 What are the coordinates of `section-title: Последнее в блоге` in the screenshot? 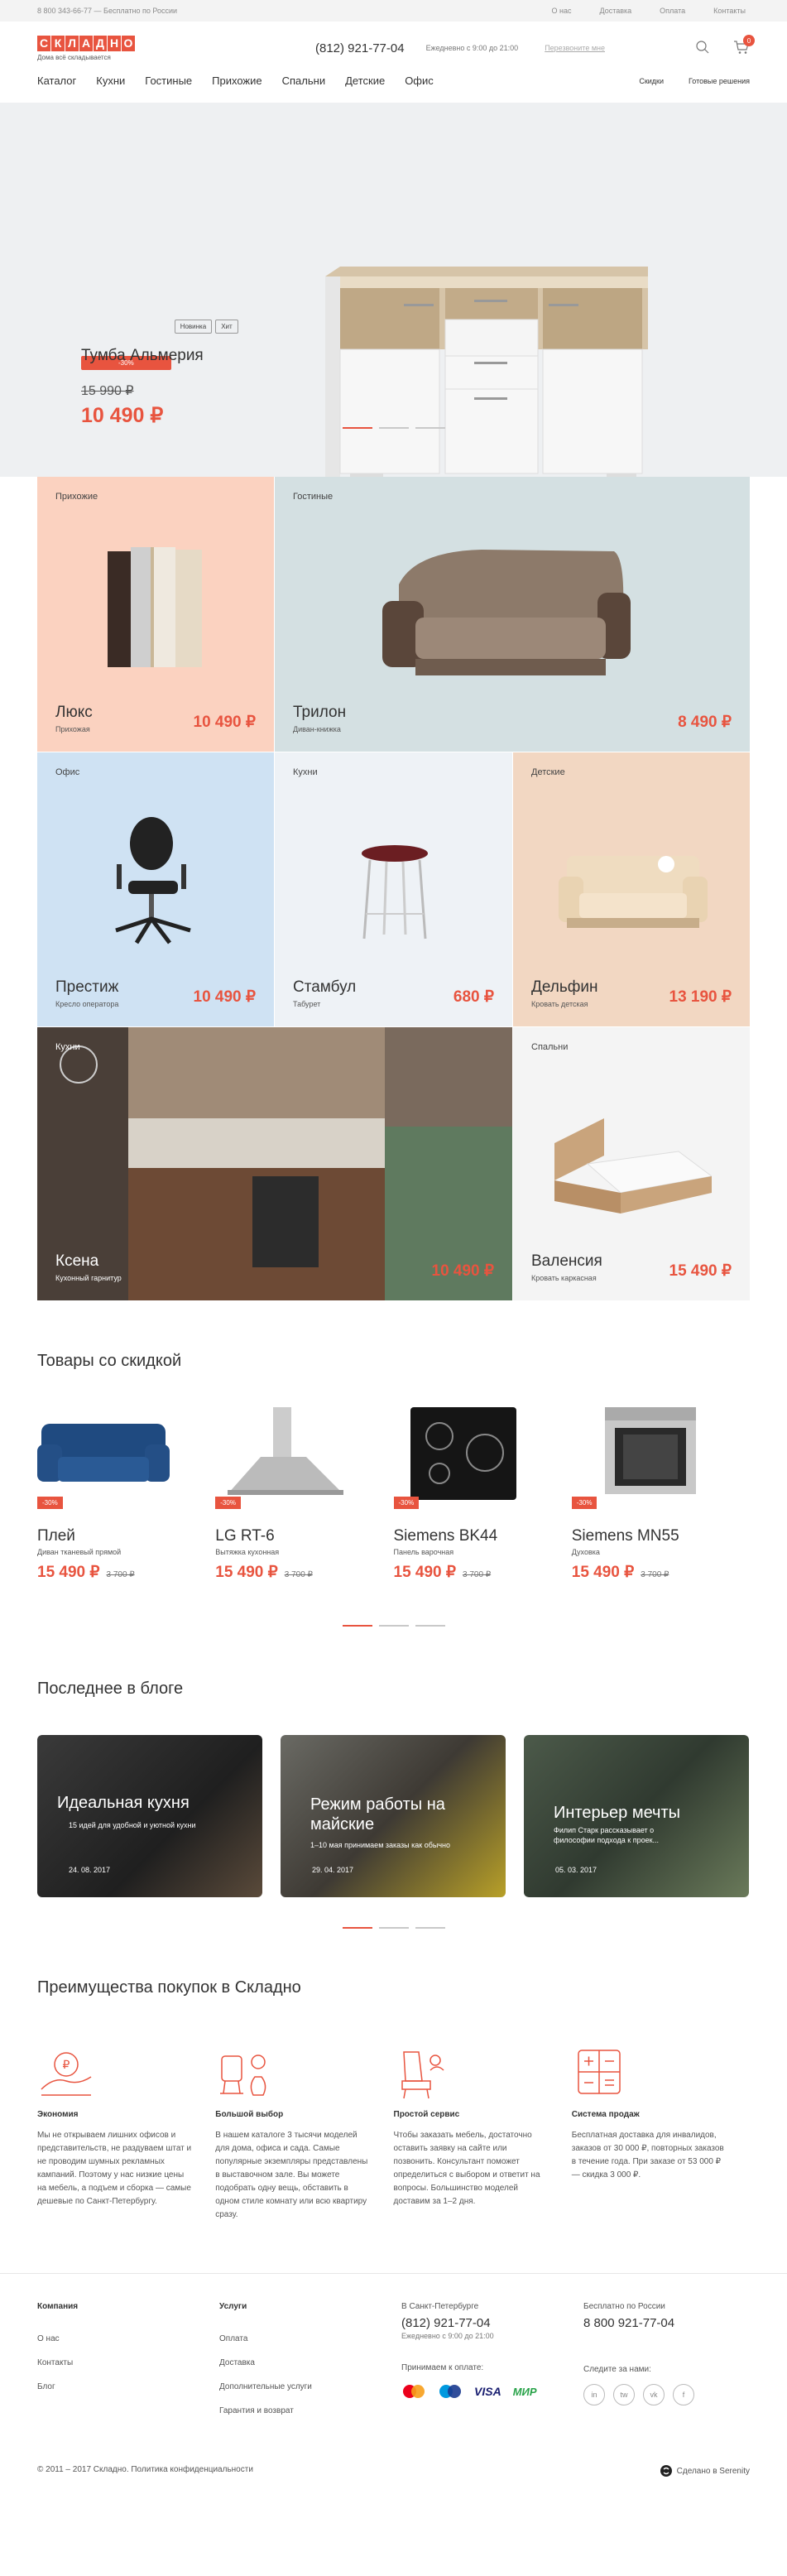 It's located at (110, 1689).